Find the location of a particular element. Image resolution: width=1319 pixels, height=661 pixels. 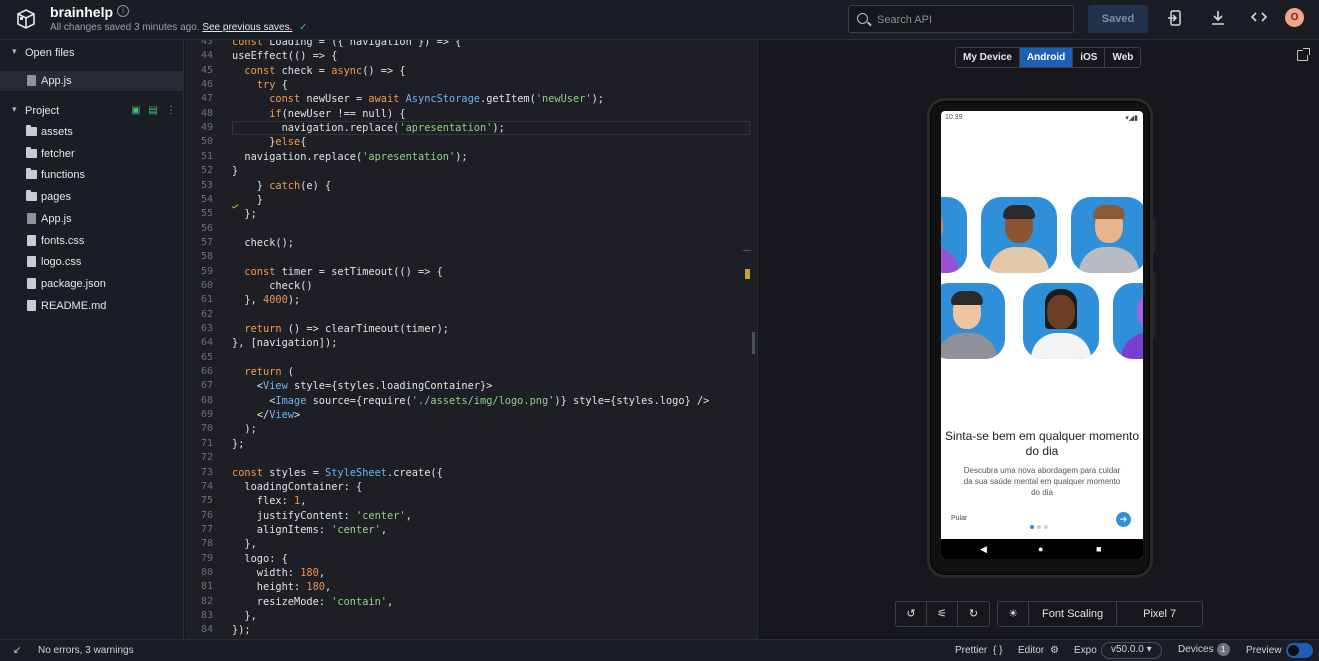

font-scaling-button: Font Scaling is located at coordinates (1073, 614).